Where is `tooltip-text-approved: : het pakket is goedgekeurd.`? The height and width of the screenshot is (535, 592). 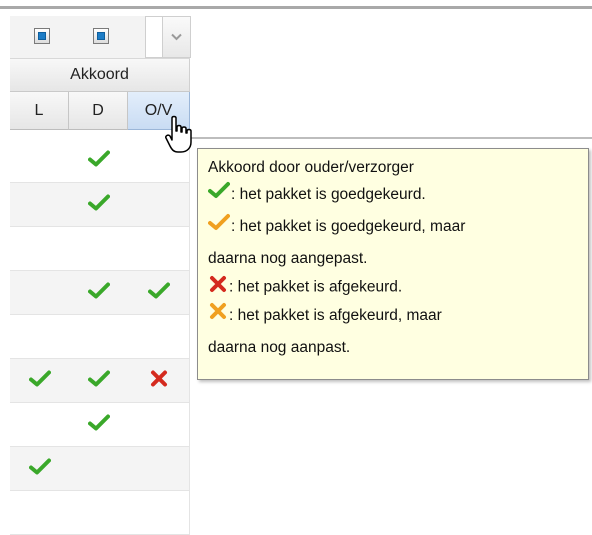 tooltip-text-approved: : het pakket is goedgekeurd. is located at coordinates (328, 195).